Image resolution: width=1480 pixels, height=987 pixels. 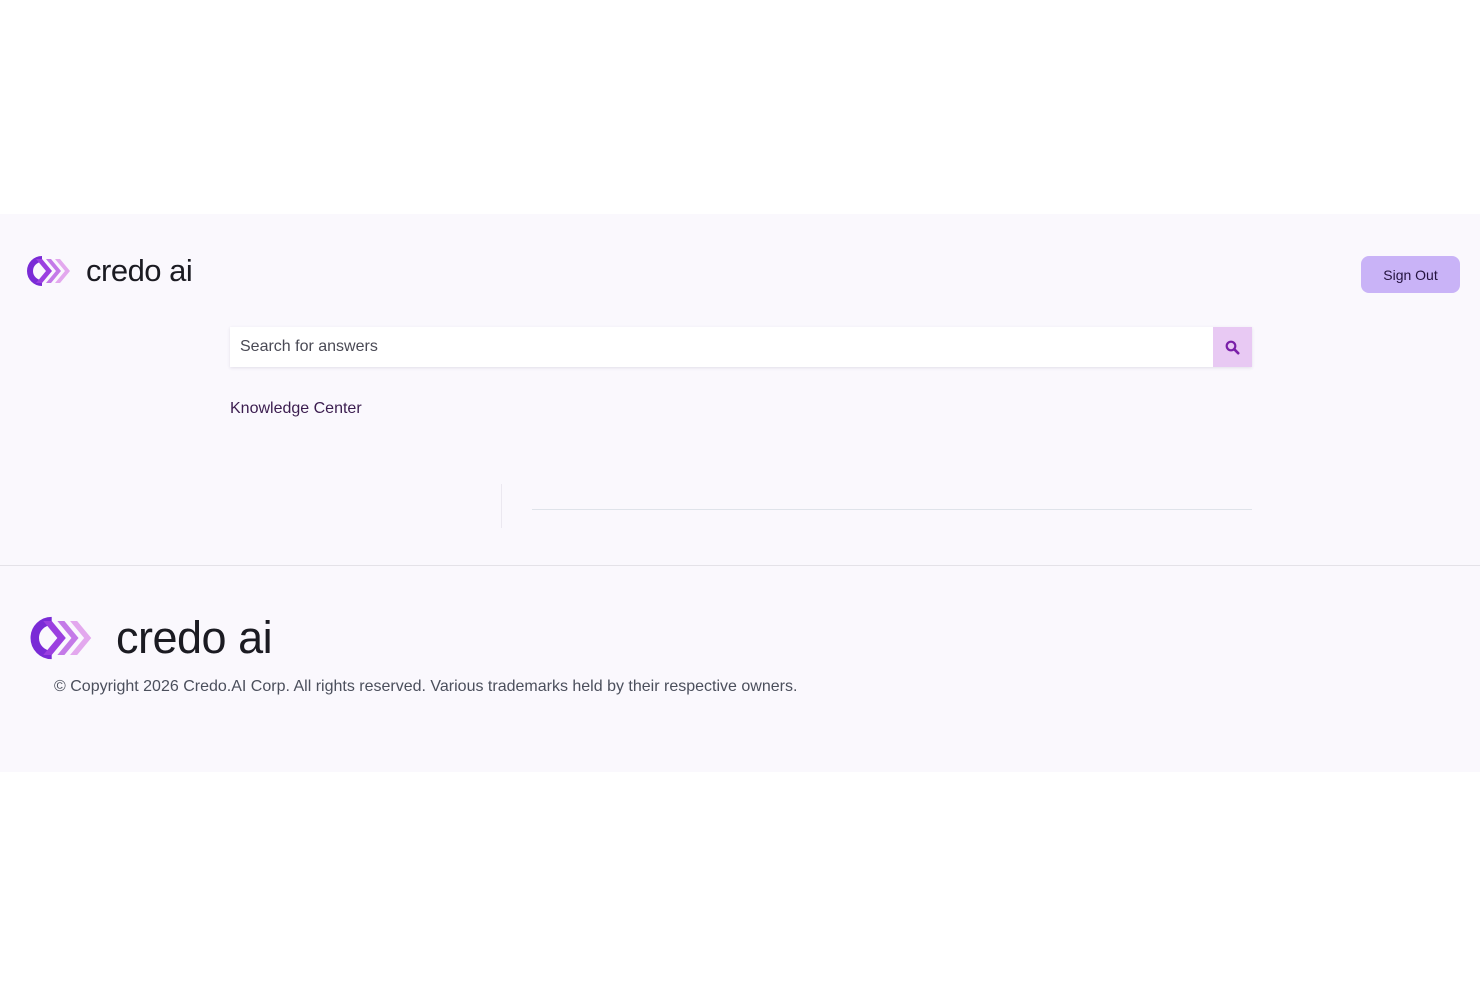 What do you see at coordinates (296, 409) in the screenshot?
I see `knowledge-center-link: Knowledge Center` at bounding box center [296, 409].